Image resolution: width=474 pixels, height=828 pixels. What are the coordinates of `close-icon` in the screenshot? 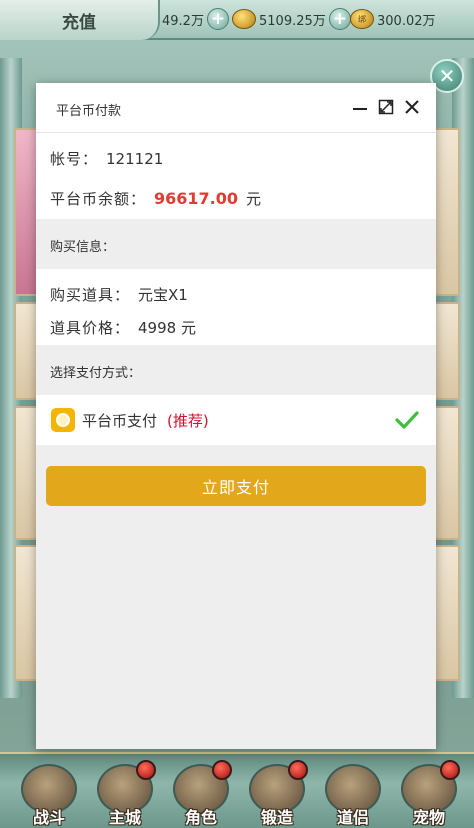 It's located at (412, 107).